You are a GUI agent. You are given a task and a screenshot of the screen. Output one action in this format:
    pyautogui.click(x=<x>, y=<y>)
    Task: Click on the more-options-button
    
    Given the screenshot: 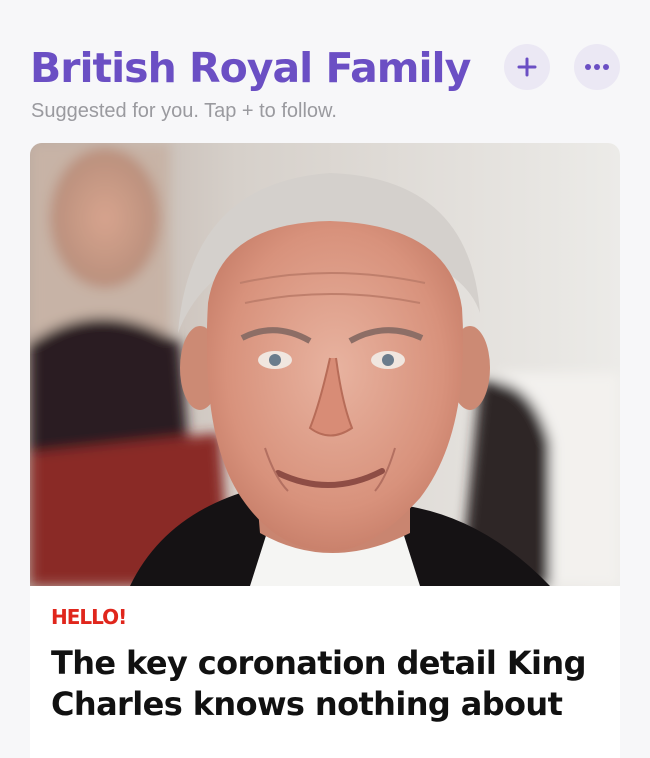 What is the action you would take?
    pyautogui.click(x=597, y=67)
    